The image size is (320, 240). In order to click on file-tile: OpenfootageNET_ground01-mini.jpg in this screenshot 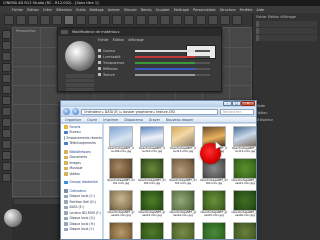, I will do `click(121, 230)`.